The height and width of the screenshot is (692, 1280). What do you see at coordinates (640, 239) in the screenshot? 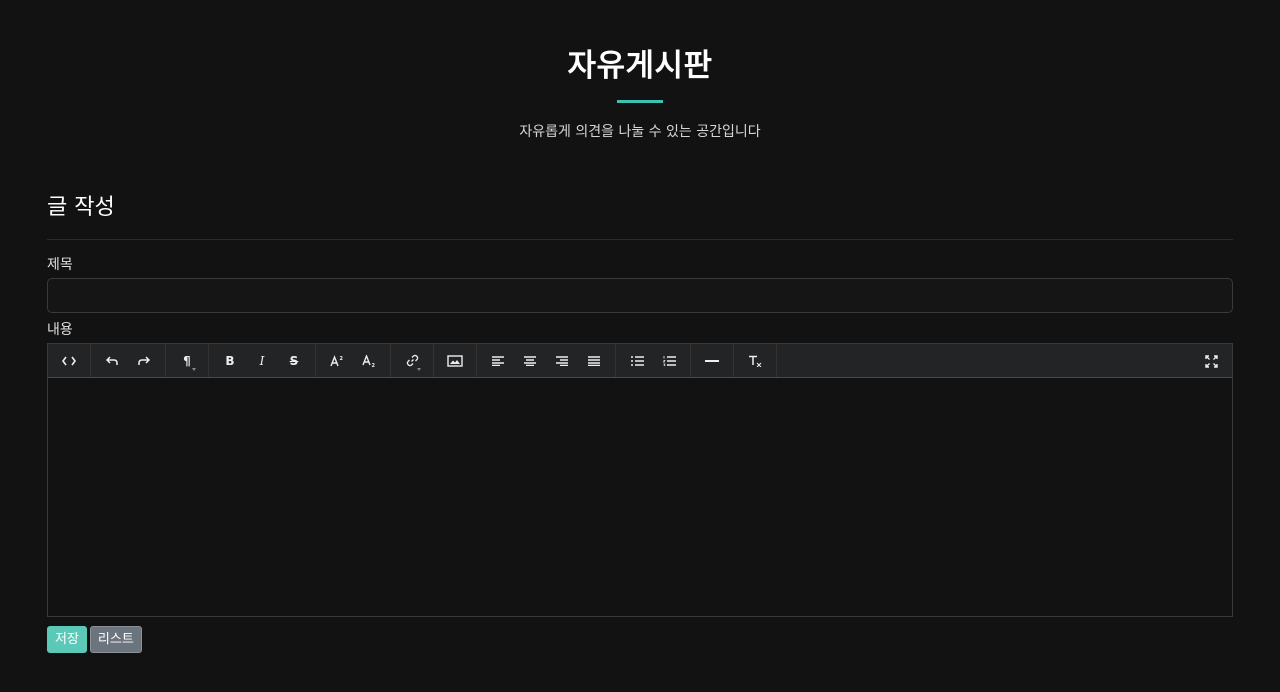
I see `section-divider` at bounding box center [640, 239].